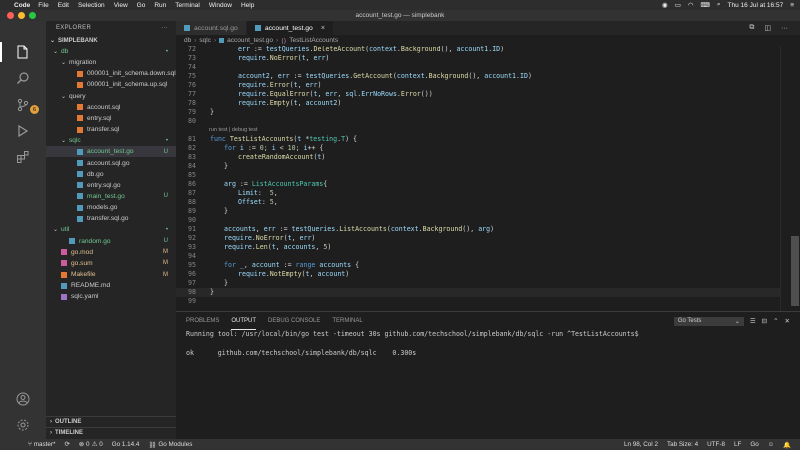 The image size is (800, 450). What do you see at coordinates (111, 274) in the screenshot?
I see `tree-item-makefile: Makefile M` at bounding box center [111, 274].